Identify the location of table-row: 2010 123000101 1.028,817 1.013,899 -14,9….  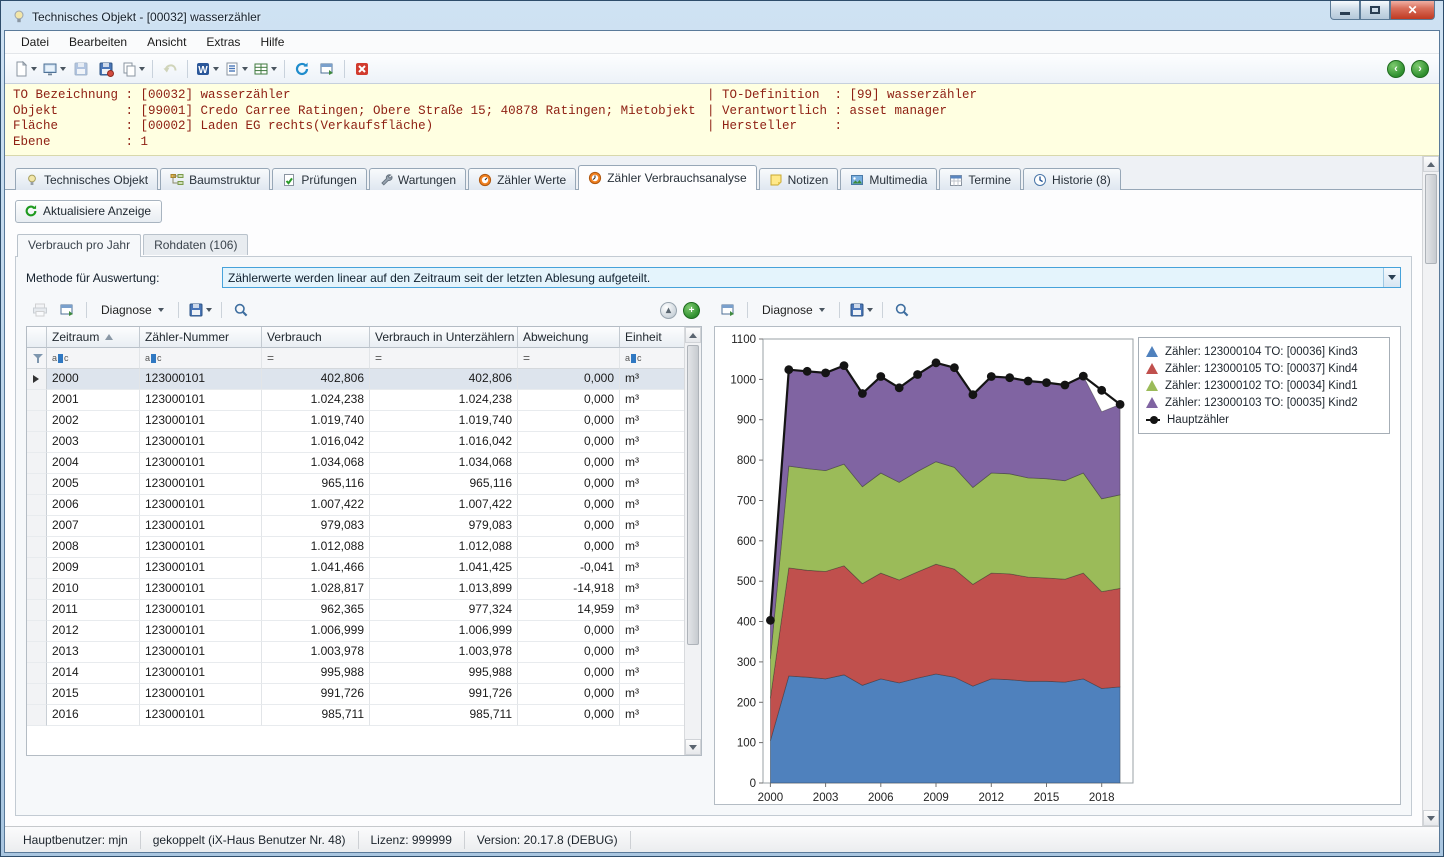
(355, 589).